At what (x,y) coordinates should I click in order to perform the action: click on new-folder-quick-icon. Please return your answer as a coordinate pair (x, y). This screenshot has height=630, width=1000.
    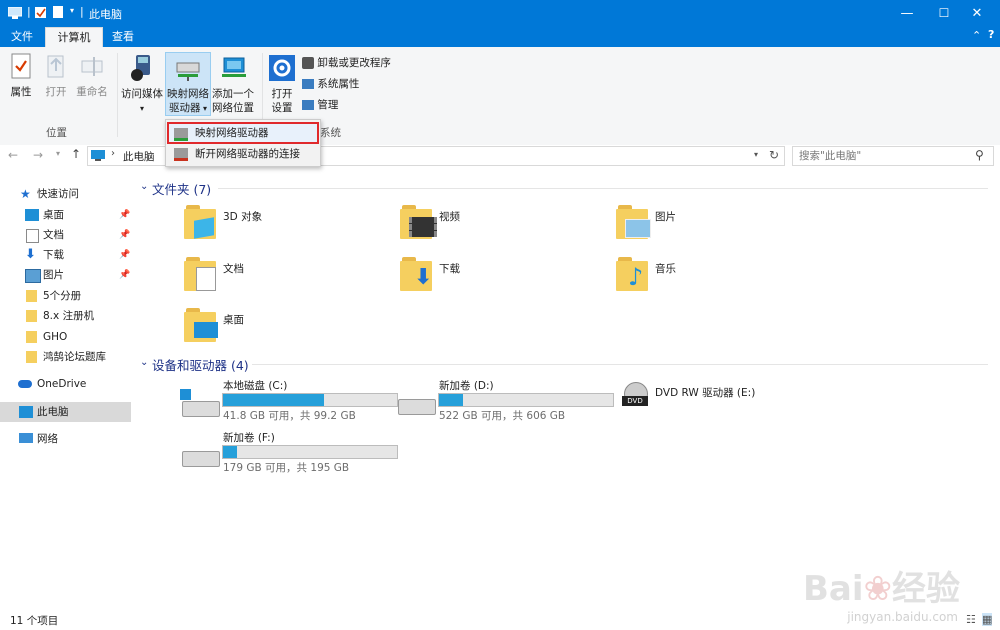
    Looking at the image, I should click on (58, 12).